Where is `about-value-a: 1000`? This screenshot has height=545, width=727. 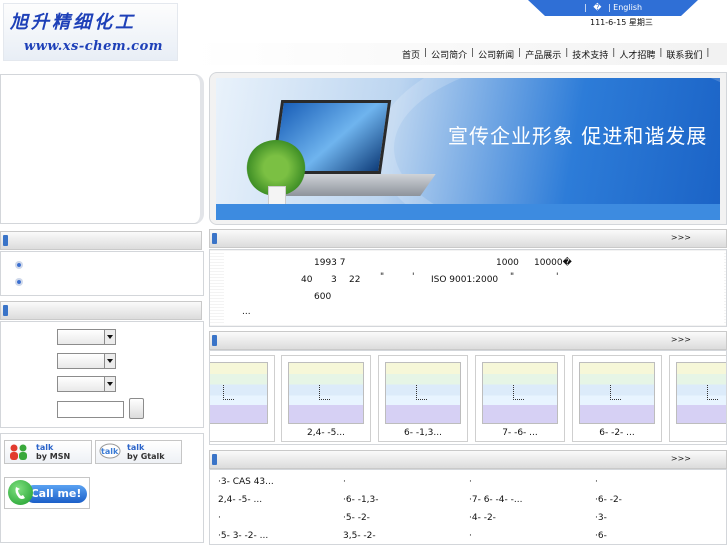
about-value-a: 1000 is located at coordinates (507, 263).